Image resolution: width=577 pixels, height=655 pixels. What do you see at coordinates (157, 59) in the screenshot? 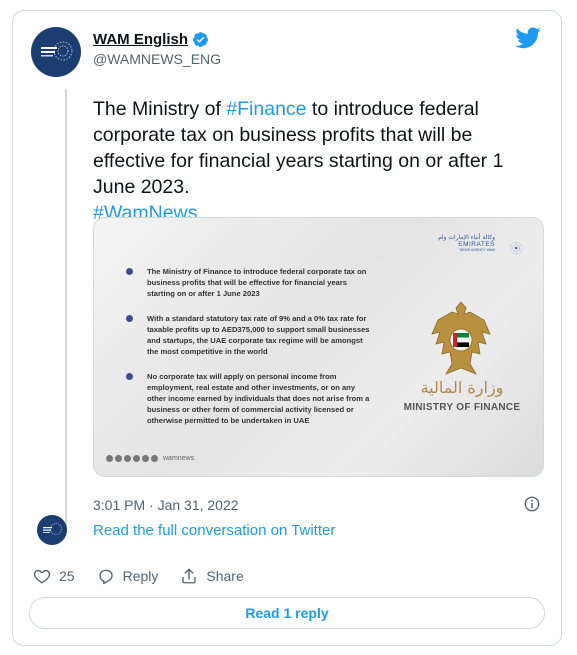
I see `author-handle: @WAMNEWS_ENG` at bounding box center [157, 59].